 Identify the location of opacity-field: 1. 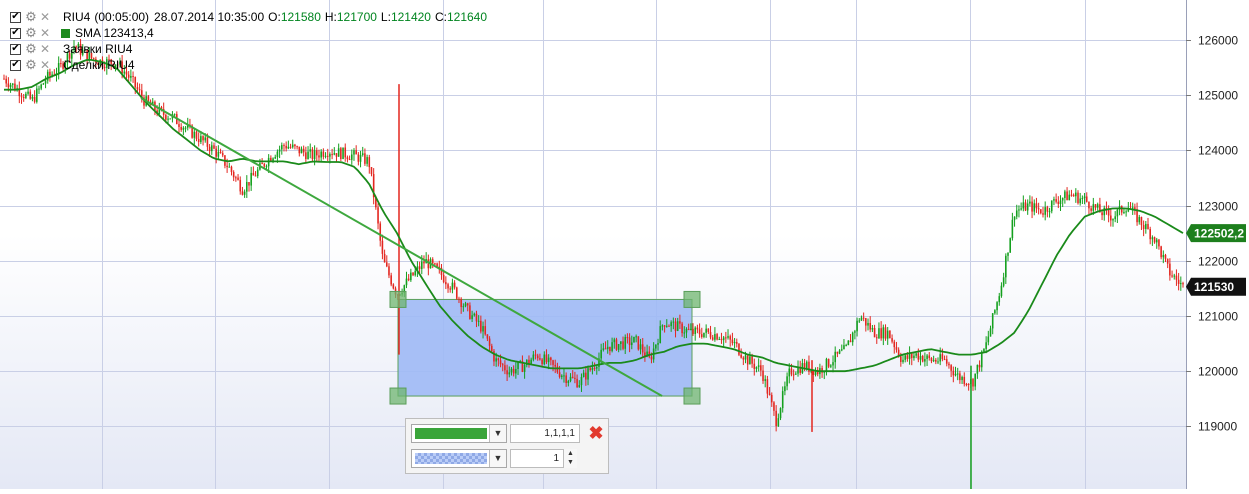
(537, 458).